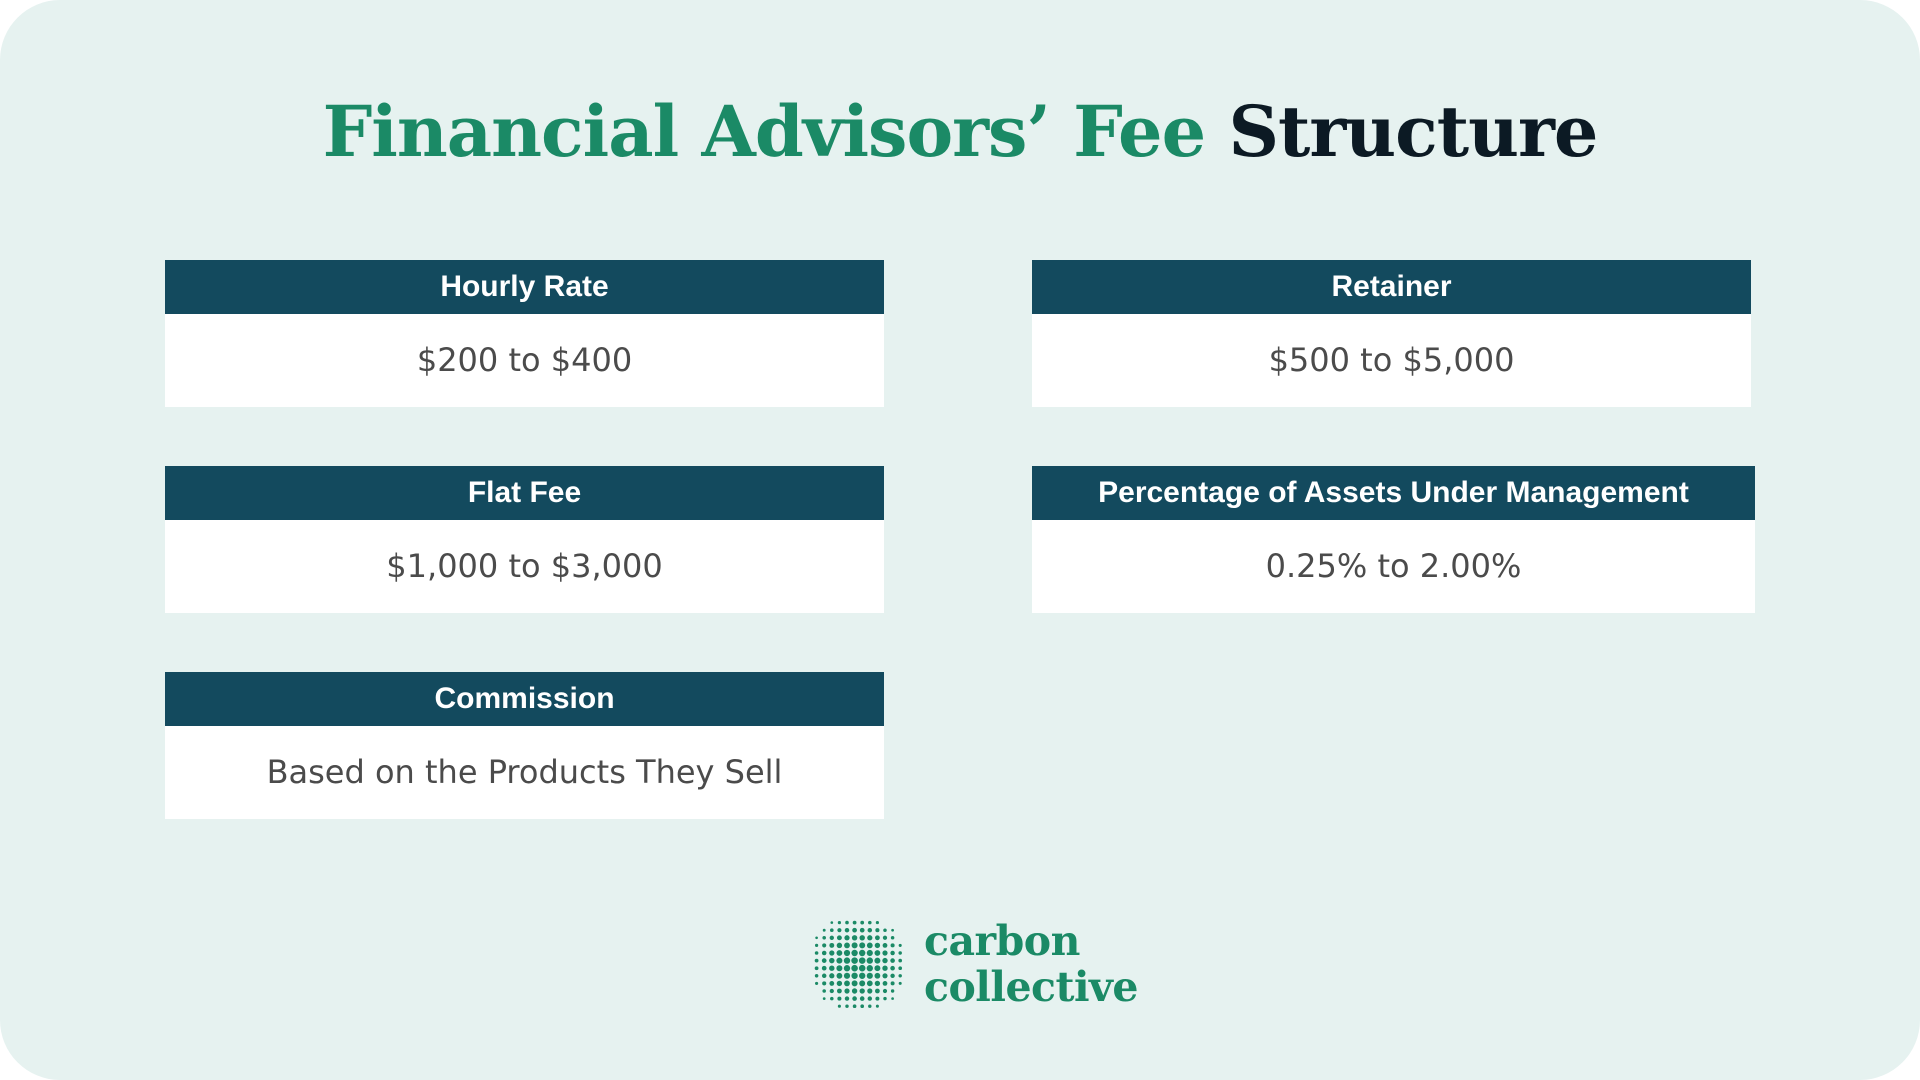 Image resolution: width=1920 pixels, height=1080 pixels. What do you see at coordinates (524, 772) in the screenshot?
I see `fee-card-value: Based on the Products They Sell` at bounding box center [524, 772].